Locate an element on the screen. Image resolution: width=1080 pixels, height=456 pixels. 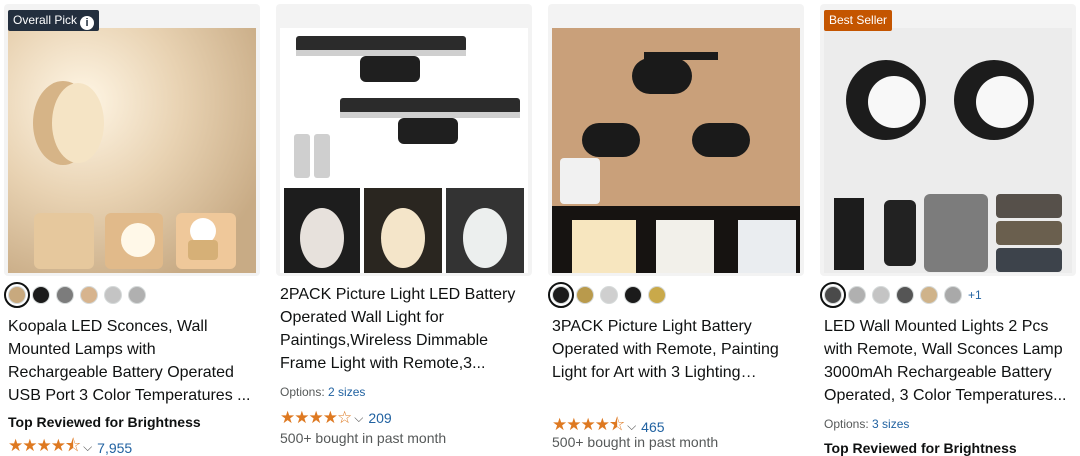
badge-label: Best Seller is located at coordinates (858, 20).